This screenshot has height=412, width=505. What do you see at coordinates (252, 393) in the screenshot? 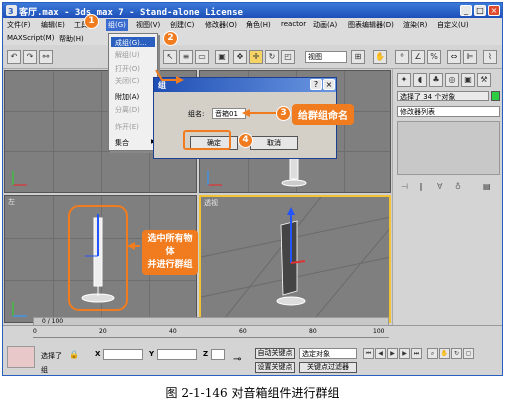
I see `figure-caption: 图 2-1-146 对音箱组件进行群组` at bounding box center [252, 393].